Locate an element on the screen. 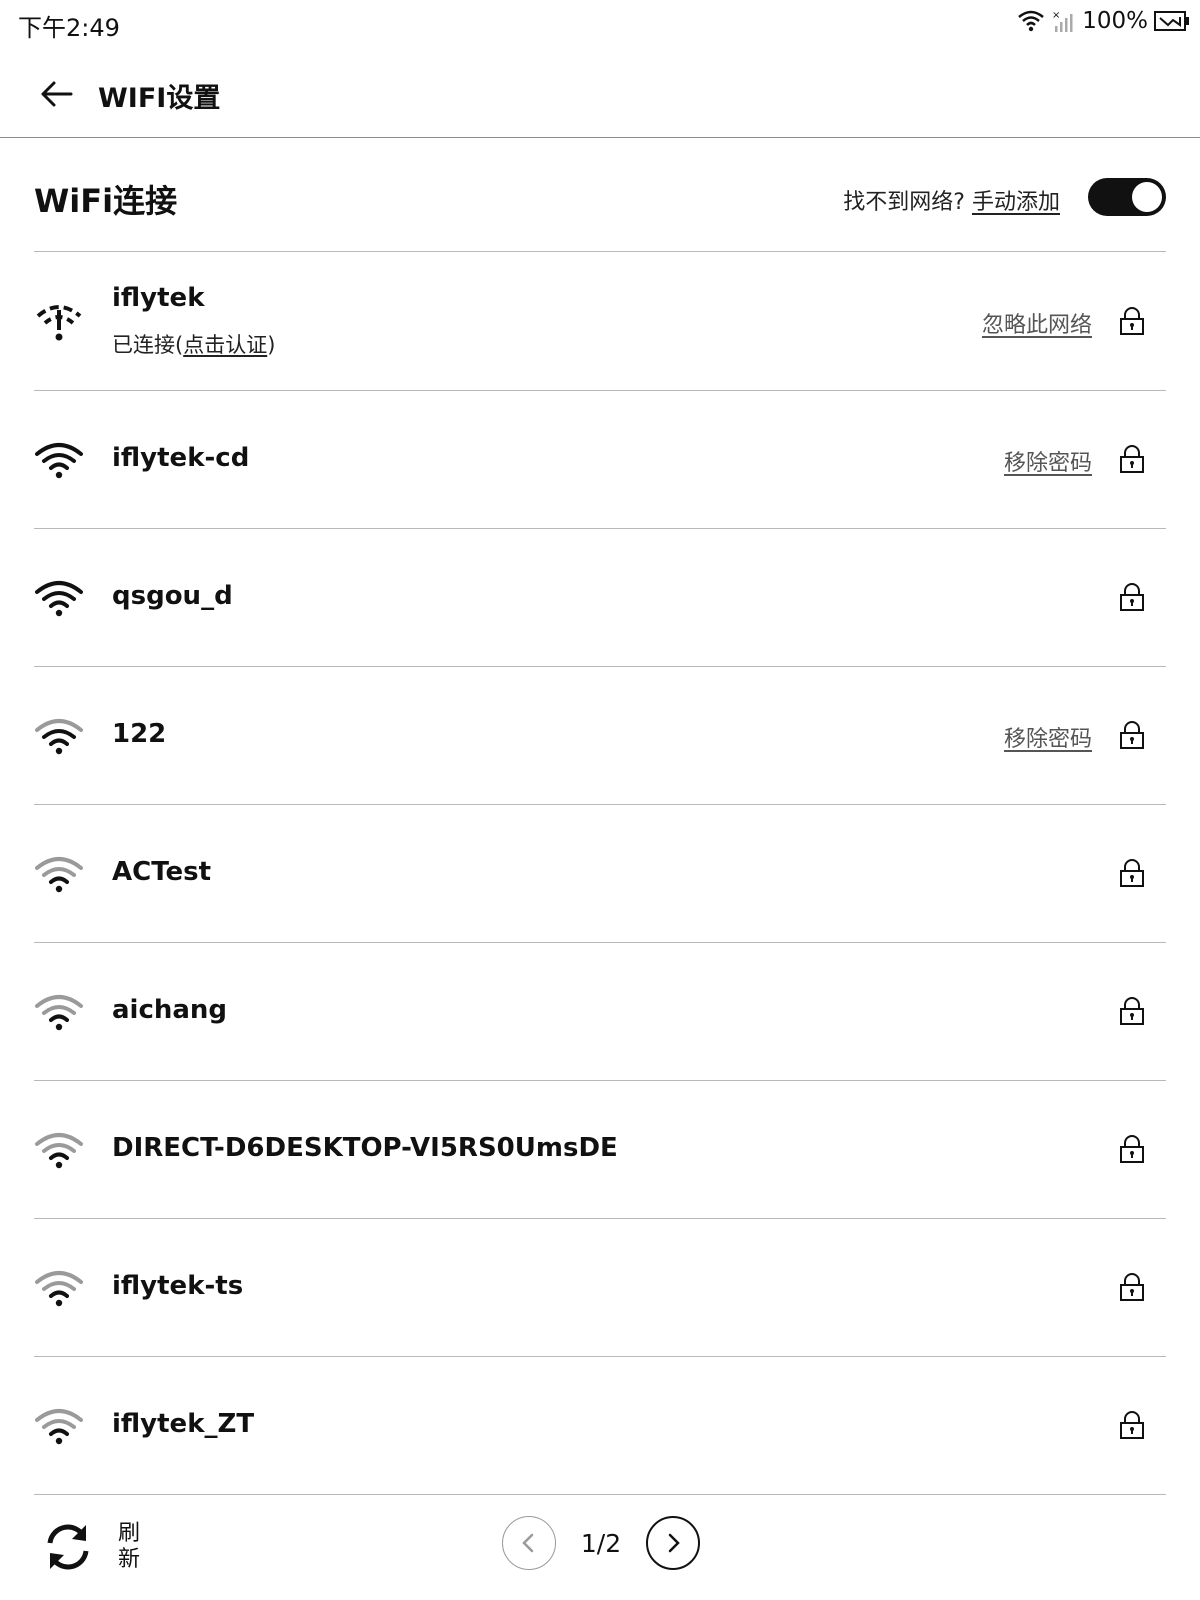 The height and width of the screenshot is (1600, 1200). network-row: aichang is located at coordinates (600, 1012).